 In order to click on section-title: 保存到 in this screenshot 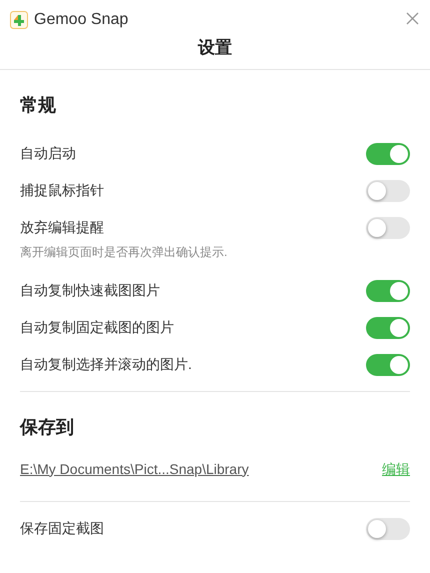, I will do `click(47, 427)`.